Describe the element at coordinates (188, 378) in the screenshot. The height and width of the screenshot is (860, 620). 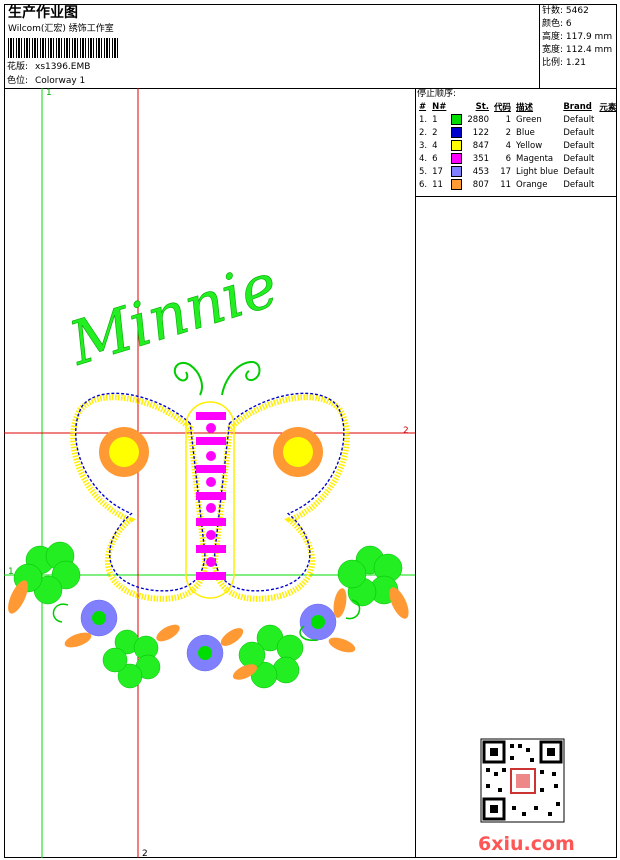
I see `left-antenna` at that location.